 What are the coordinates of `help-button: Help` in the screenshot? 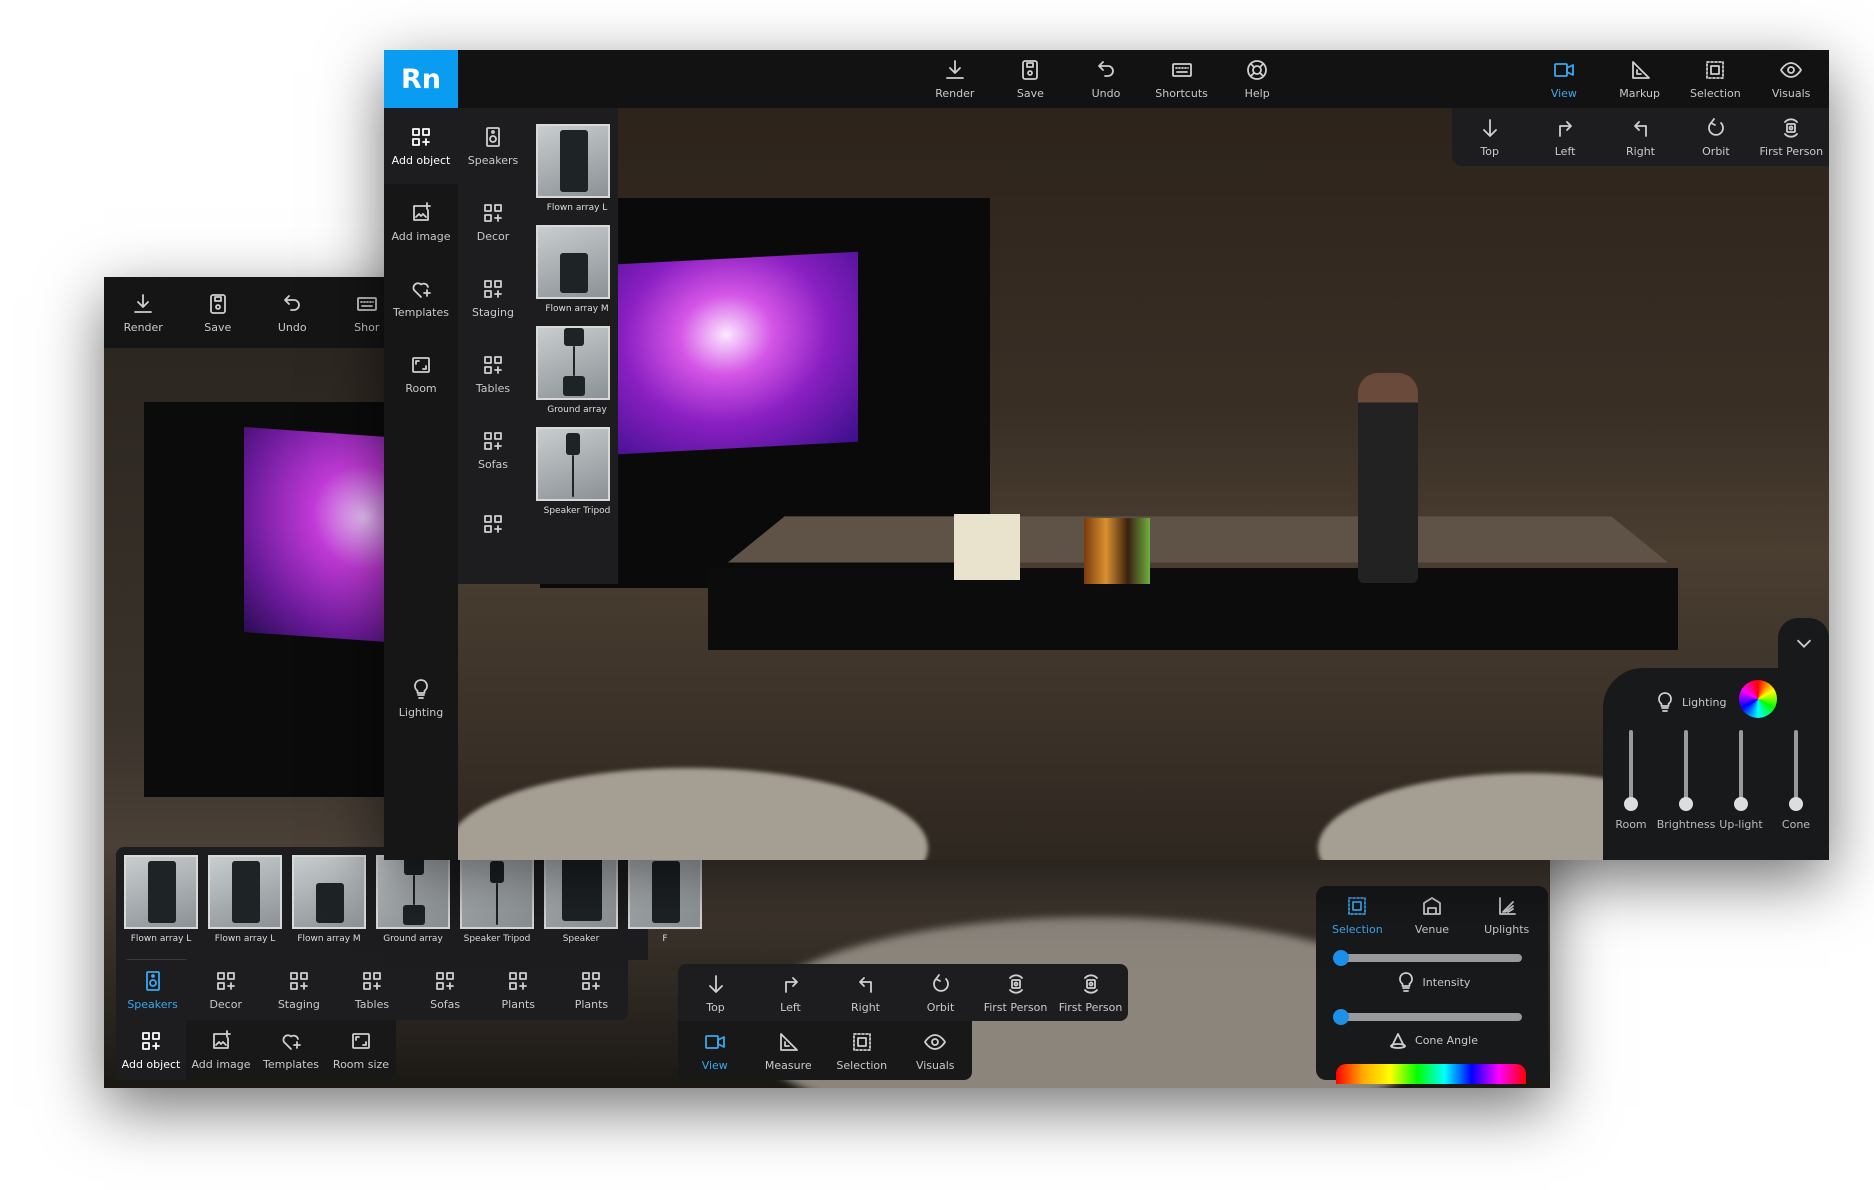 It's located at (1257, 79).